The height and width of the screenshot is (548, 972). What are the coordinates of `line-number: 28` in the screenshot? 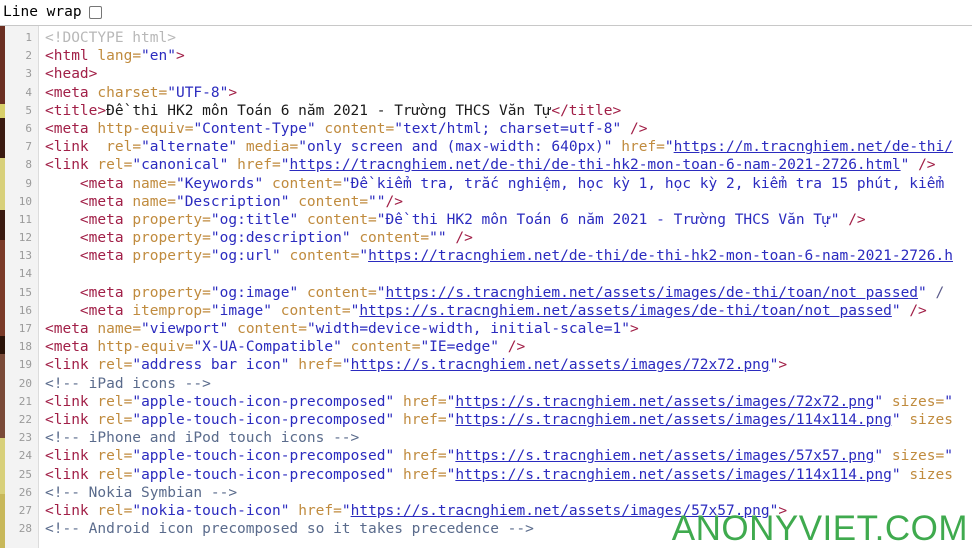 It's located at (25, 529).